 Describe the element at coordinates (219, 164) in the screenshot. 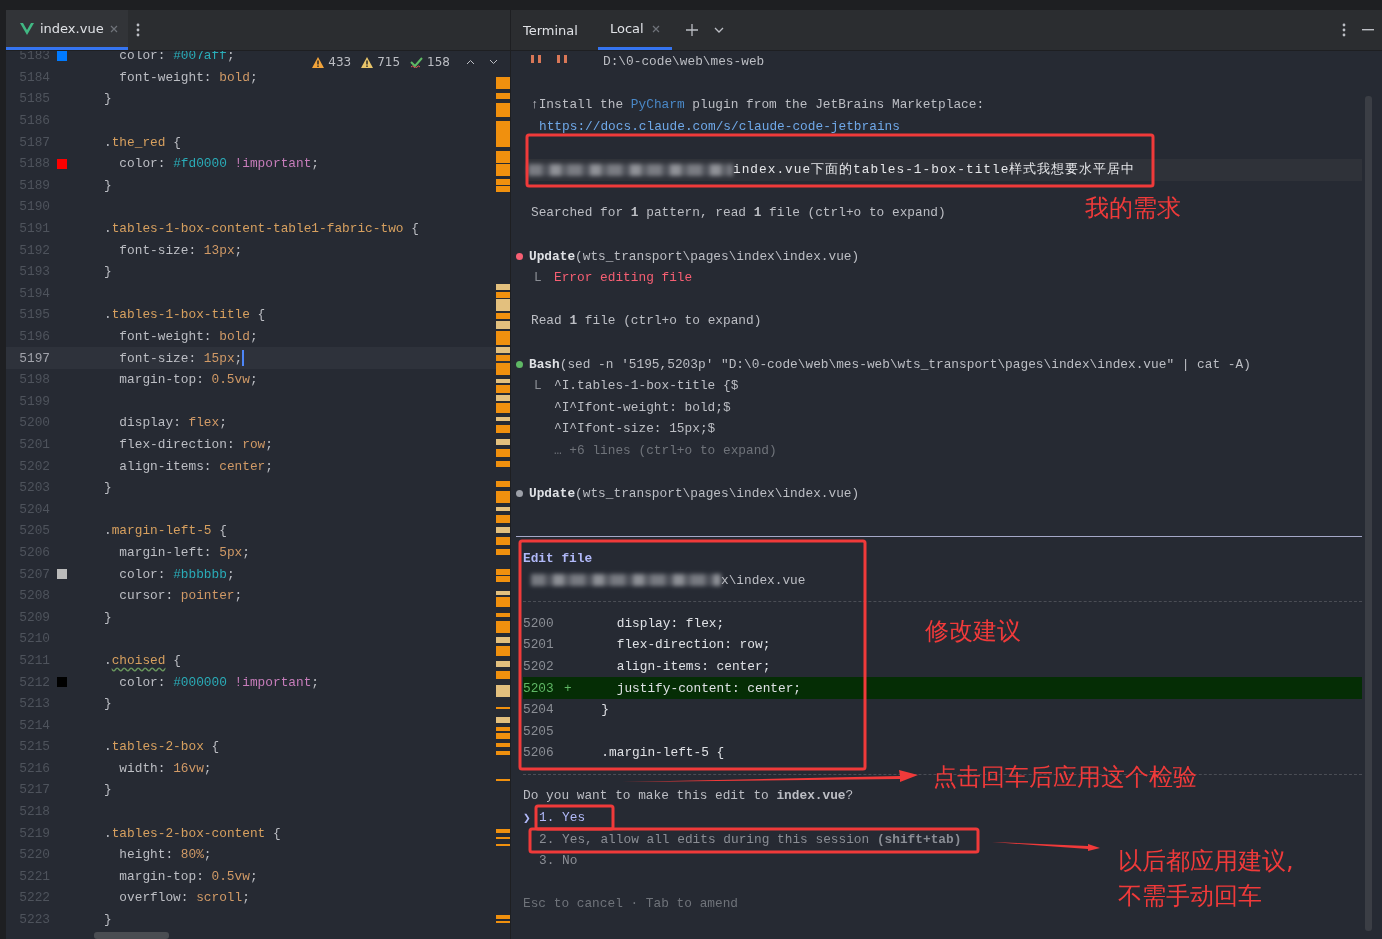

I see `code-line: color: #fd0000 !important;` at that location.